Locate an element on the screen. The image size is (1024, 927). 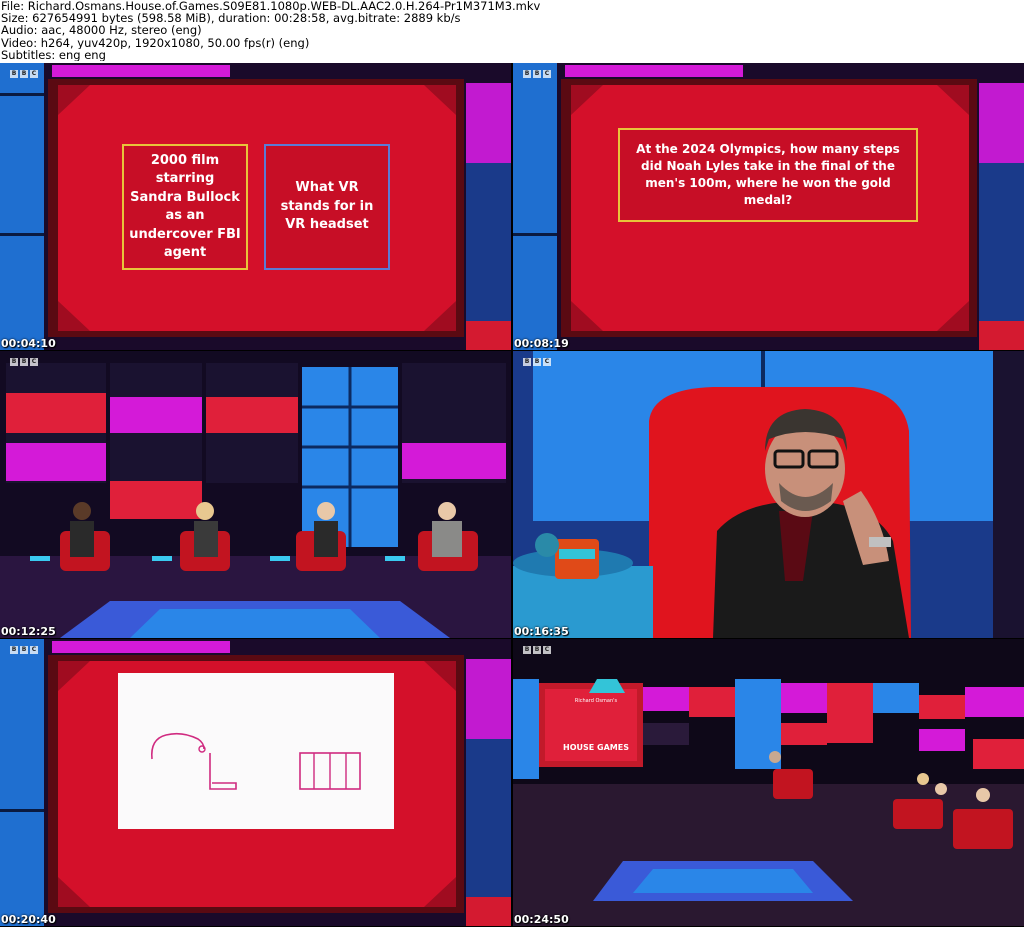
timestamp: 00:04:10 is located at coordinates (28, 343).